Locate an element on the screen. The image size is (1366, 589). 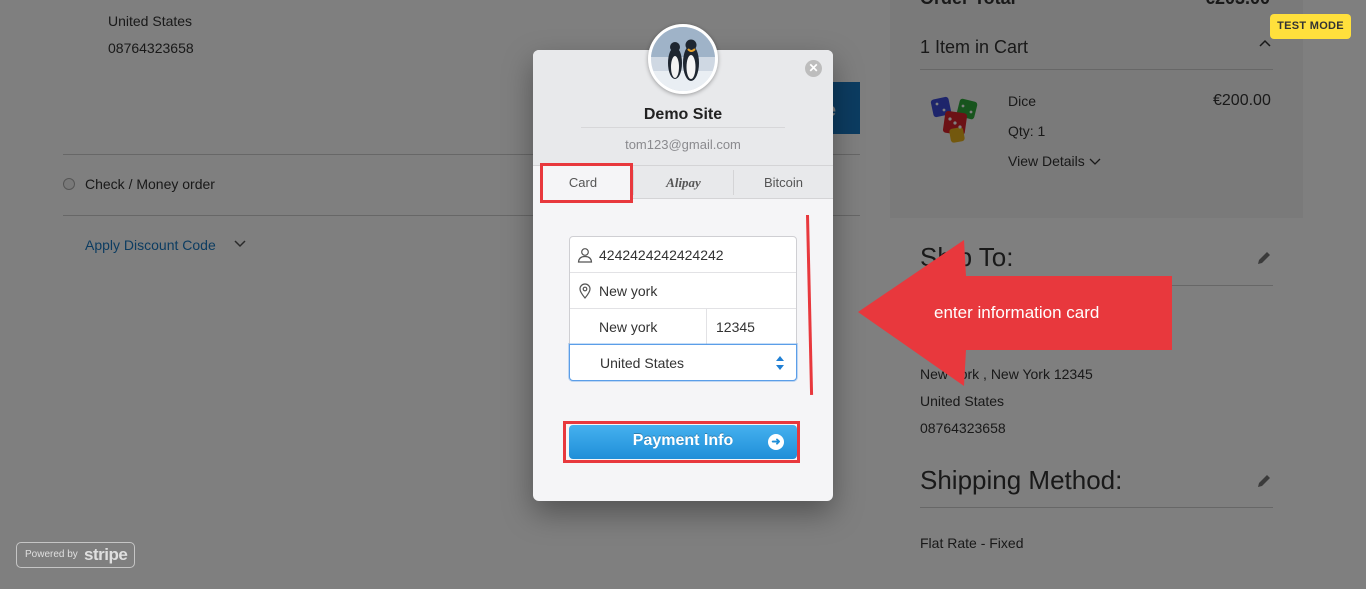
stripe-logo: stripe is located at coordinates (106, 554).